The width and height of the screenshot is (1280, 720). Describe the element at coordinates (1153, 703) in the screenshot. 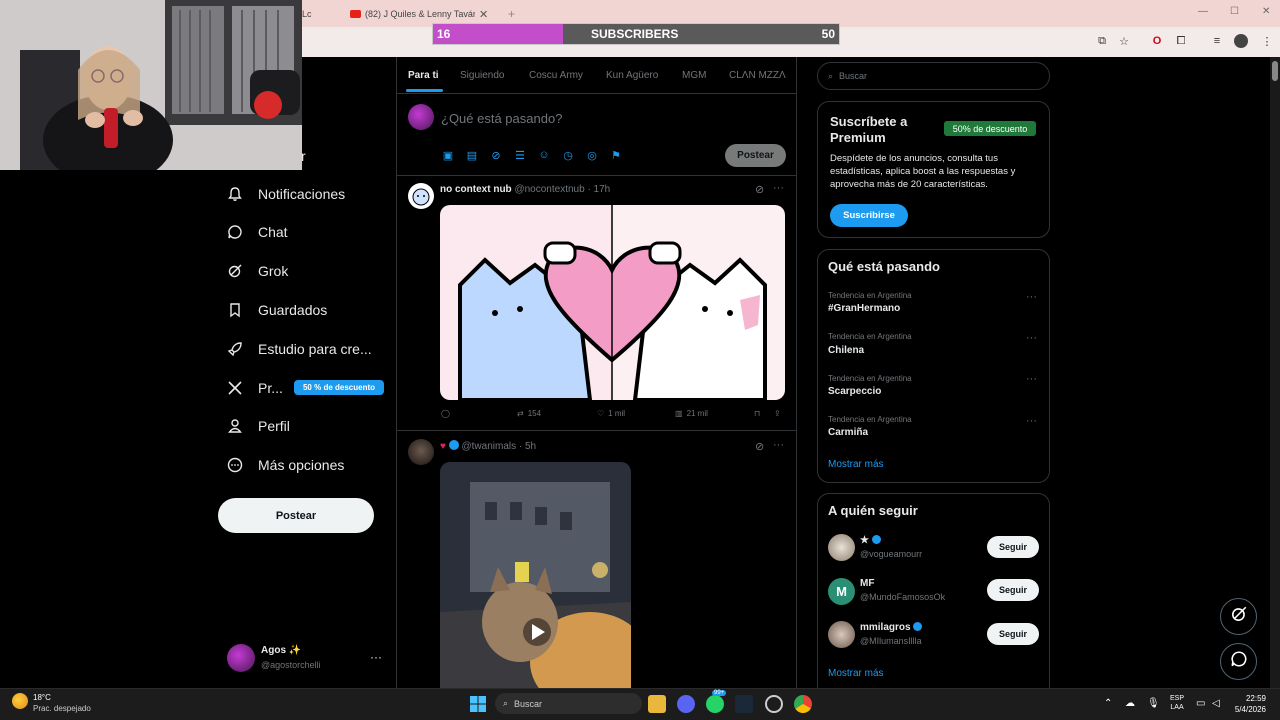

I see `microphone-icon: 🎙` at that location.